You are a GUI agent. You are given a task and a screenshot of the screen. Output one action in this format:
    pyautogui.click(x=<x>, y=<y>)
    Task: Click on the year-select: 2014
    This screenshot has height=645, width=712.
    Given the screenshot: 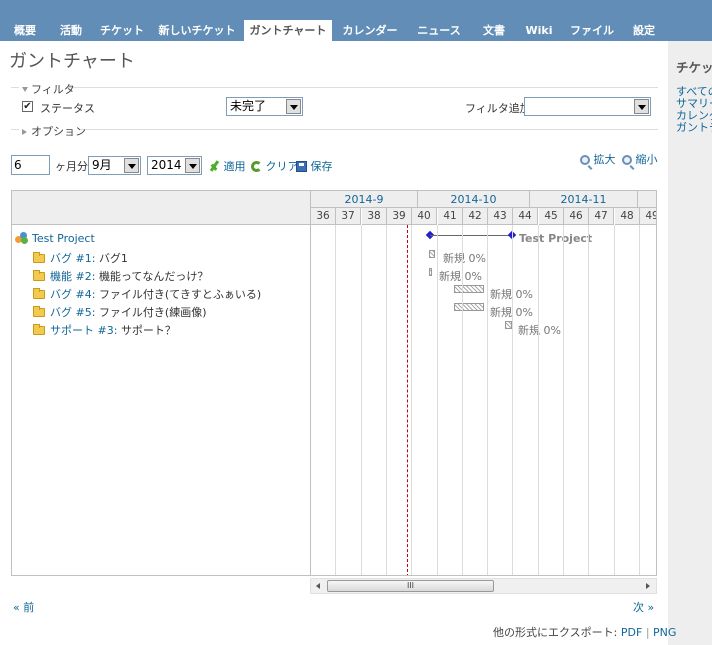 What is the action you would take?
    pyautogui.click(x=174, y=165)
    